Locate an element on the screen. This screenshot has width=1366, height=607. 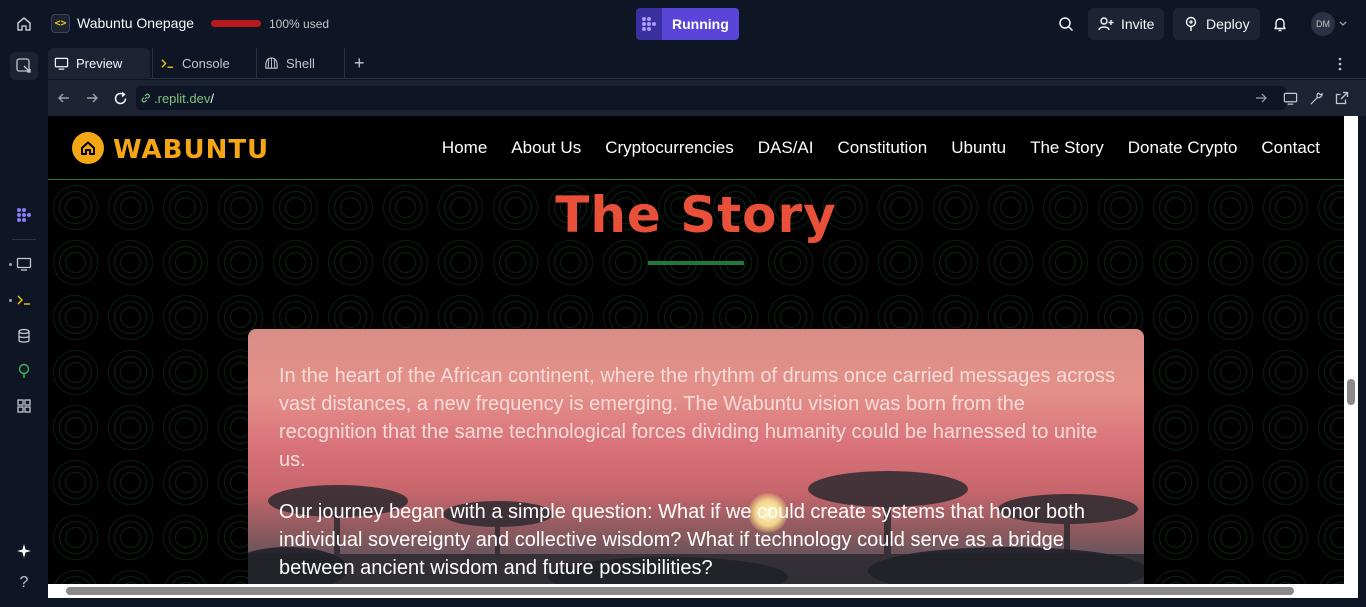
left-sidebar: ? is located at coordinates (24, 327).